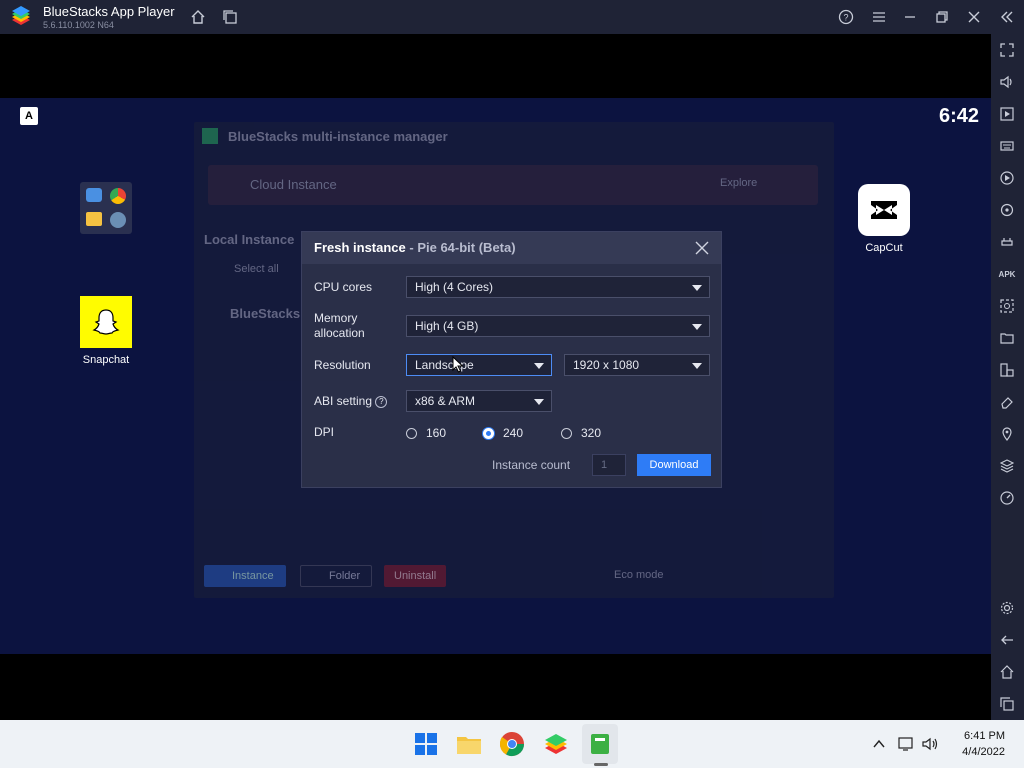  Describe the element at coordinates (556, 744) in the screenshot. I see `bluestacks-taskbar-icon` at that location.